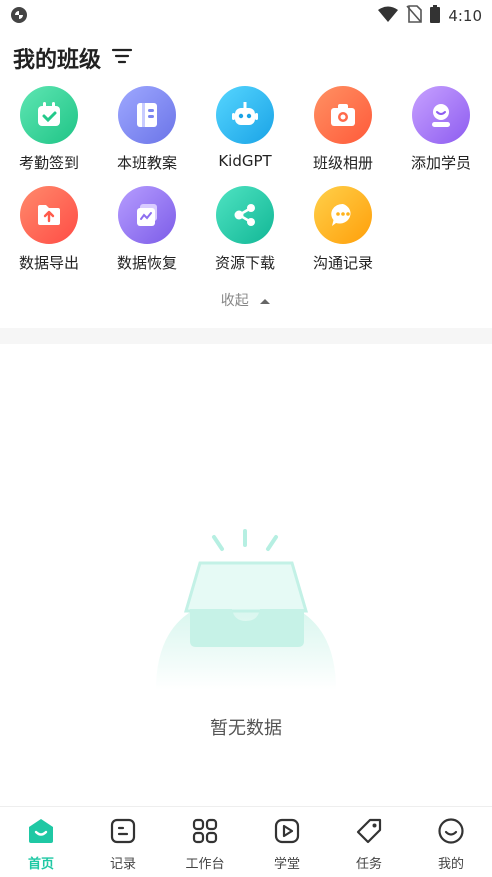 The width and height of the screenshot is (492, 877). Describe the element at coordinates (205, 831) in the screenshot. I see `workbench-icon` at that location.